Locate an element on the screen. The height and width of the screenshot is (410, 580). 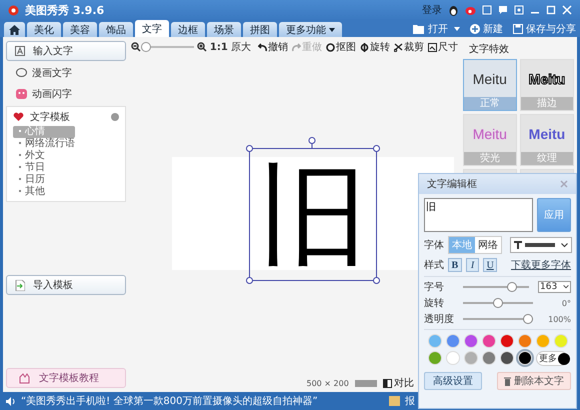
folder-icon is located at coordinates (419, 29).